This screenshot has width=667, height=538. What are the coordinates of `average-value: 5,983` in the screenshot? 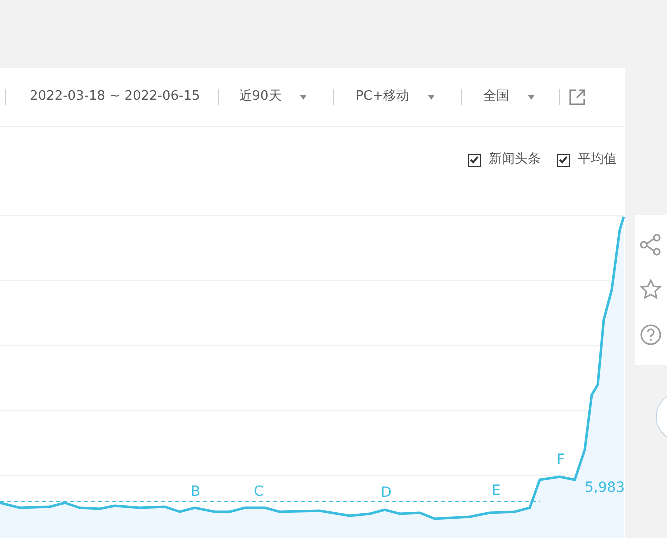 It's located at (605, 488).